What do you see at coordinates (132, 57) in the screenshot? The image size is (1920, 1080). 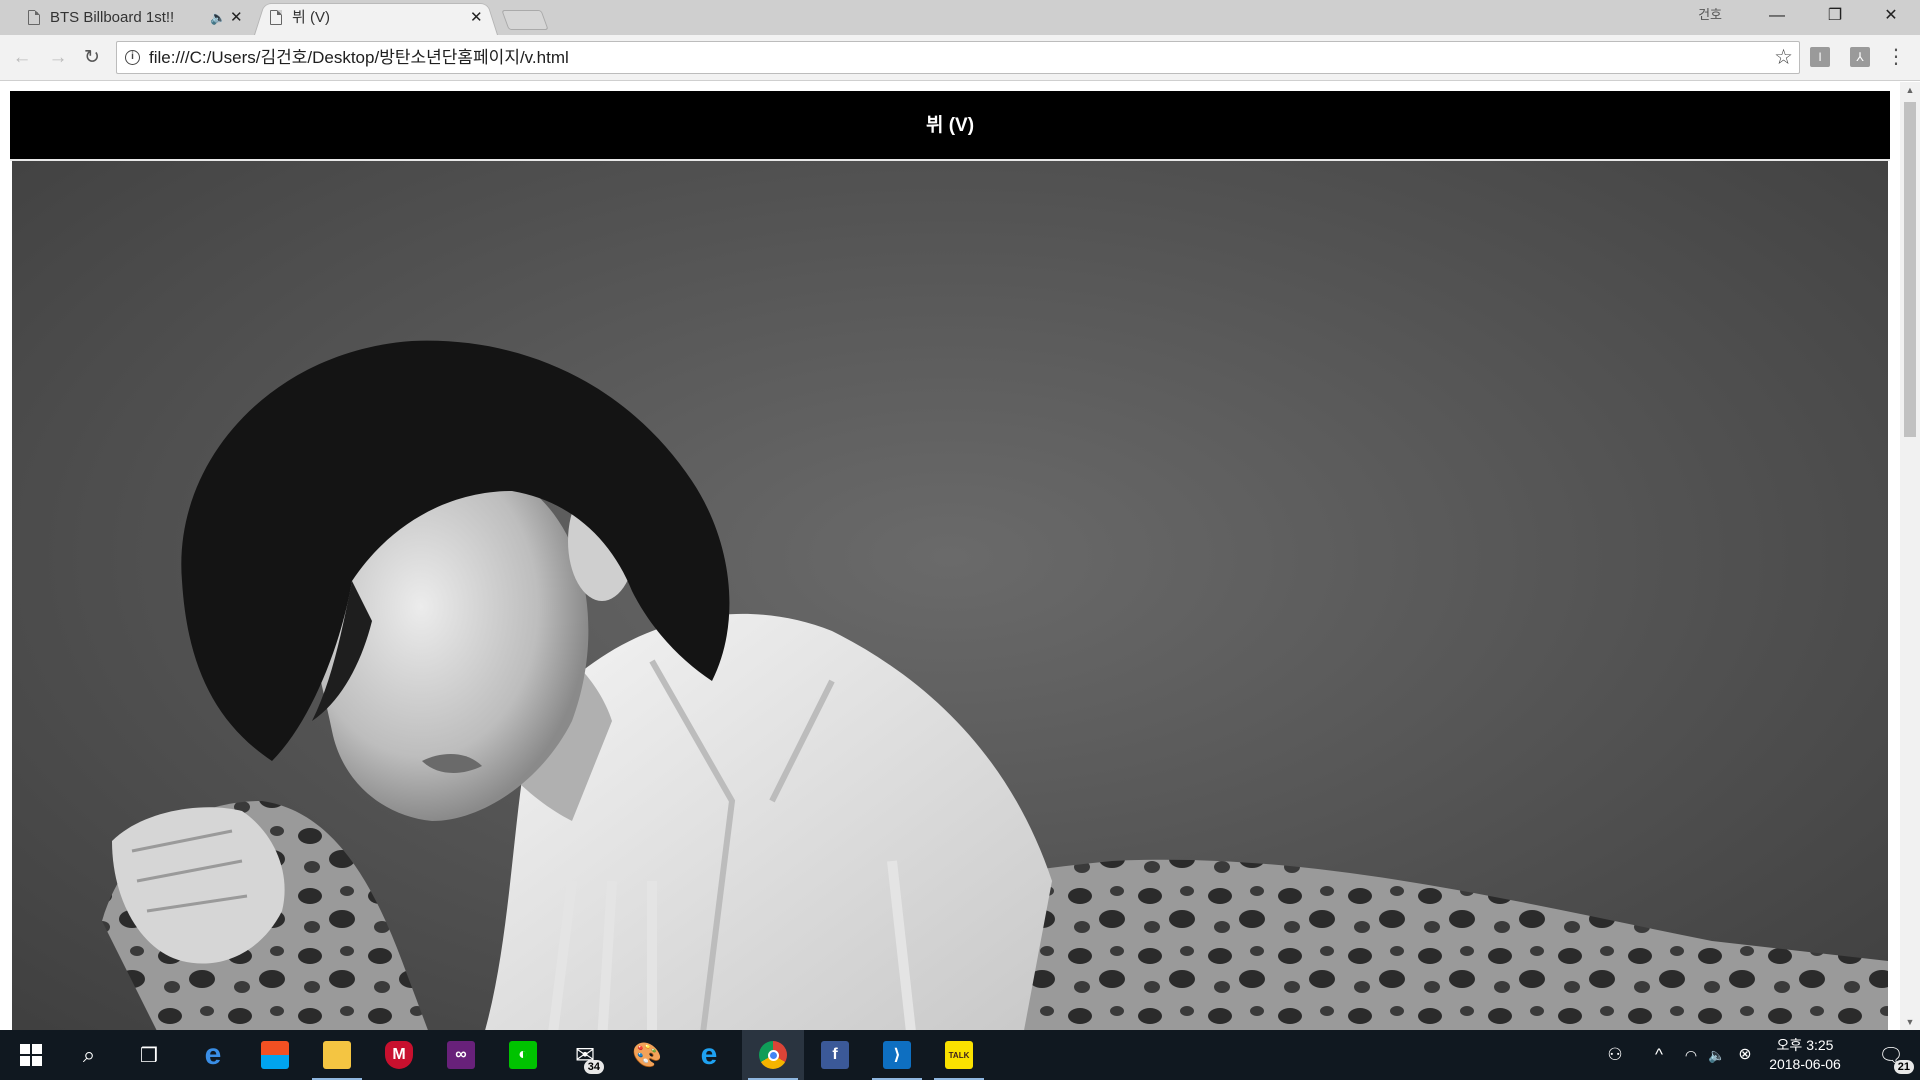 I see `info-icon: i` at bounding box center [132, 57].